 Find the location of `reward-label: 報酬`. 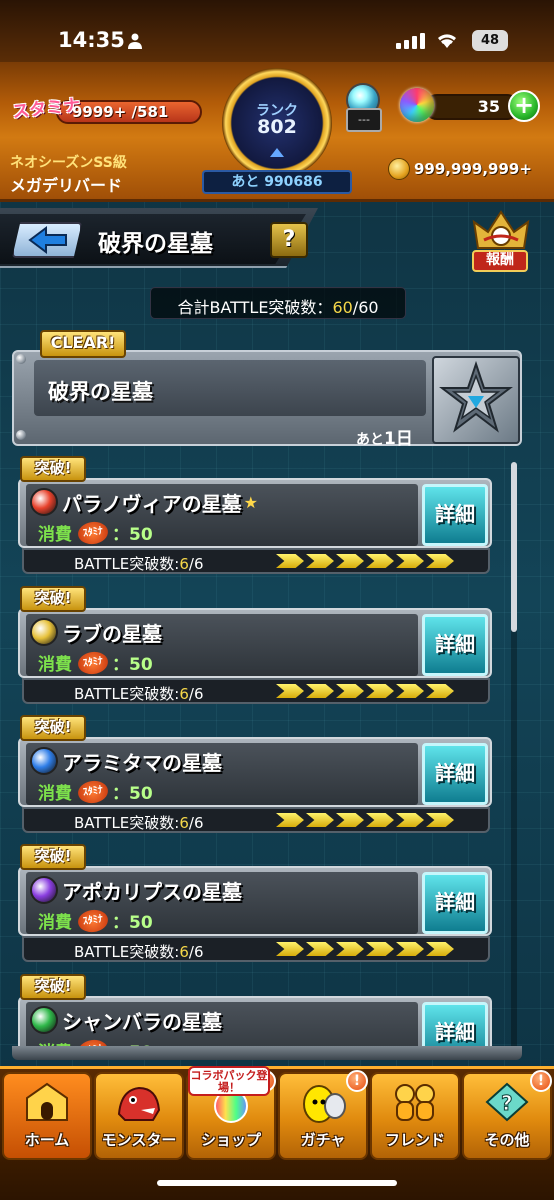

reward-label: 報酬 is located at coordinates (500, 261).